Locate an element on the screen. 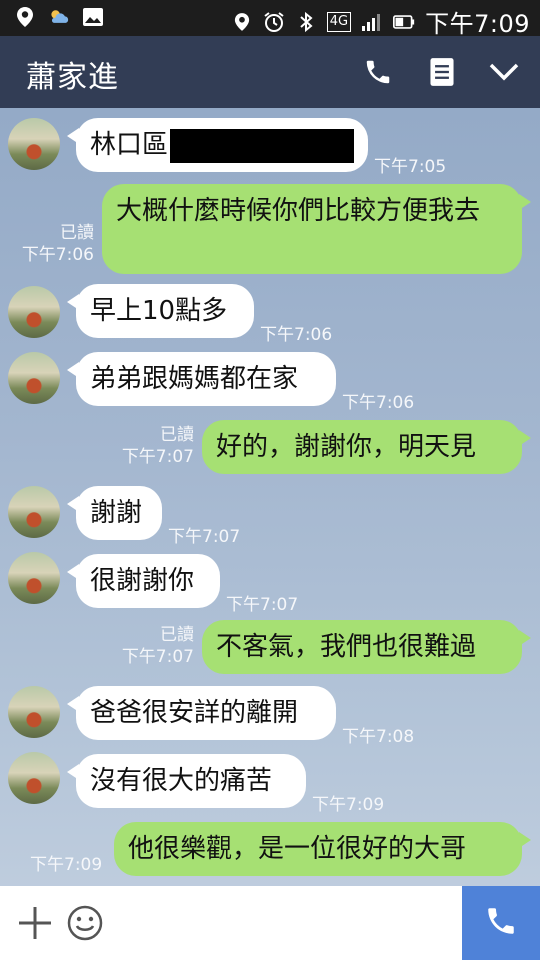 The height and width of the screenshot is (960, 540). message-bubble: 很謝謝你 is located at coordinates (143, 581).